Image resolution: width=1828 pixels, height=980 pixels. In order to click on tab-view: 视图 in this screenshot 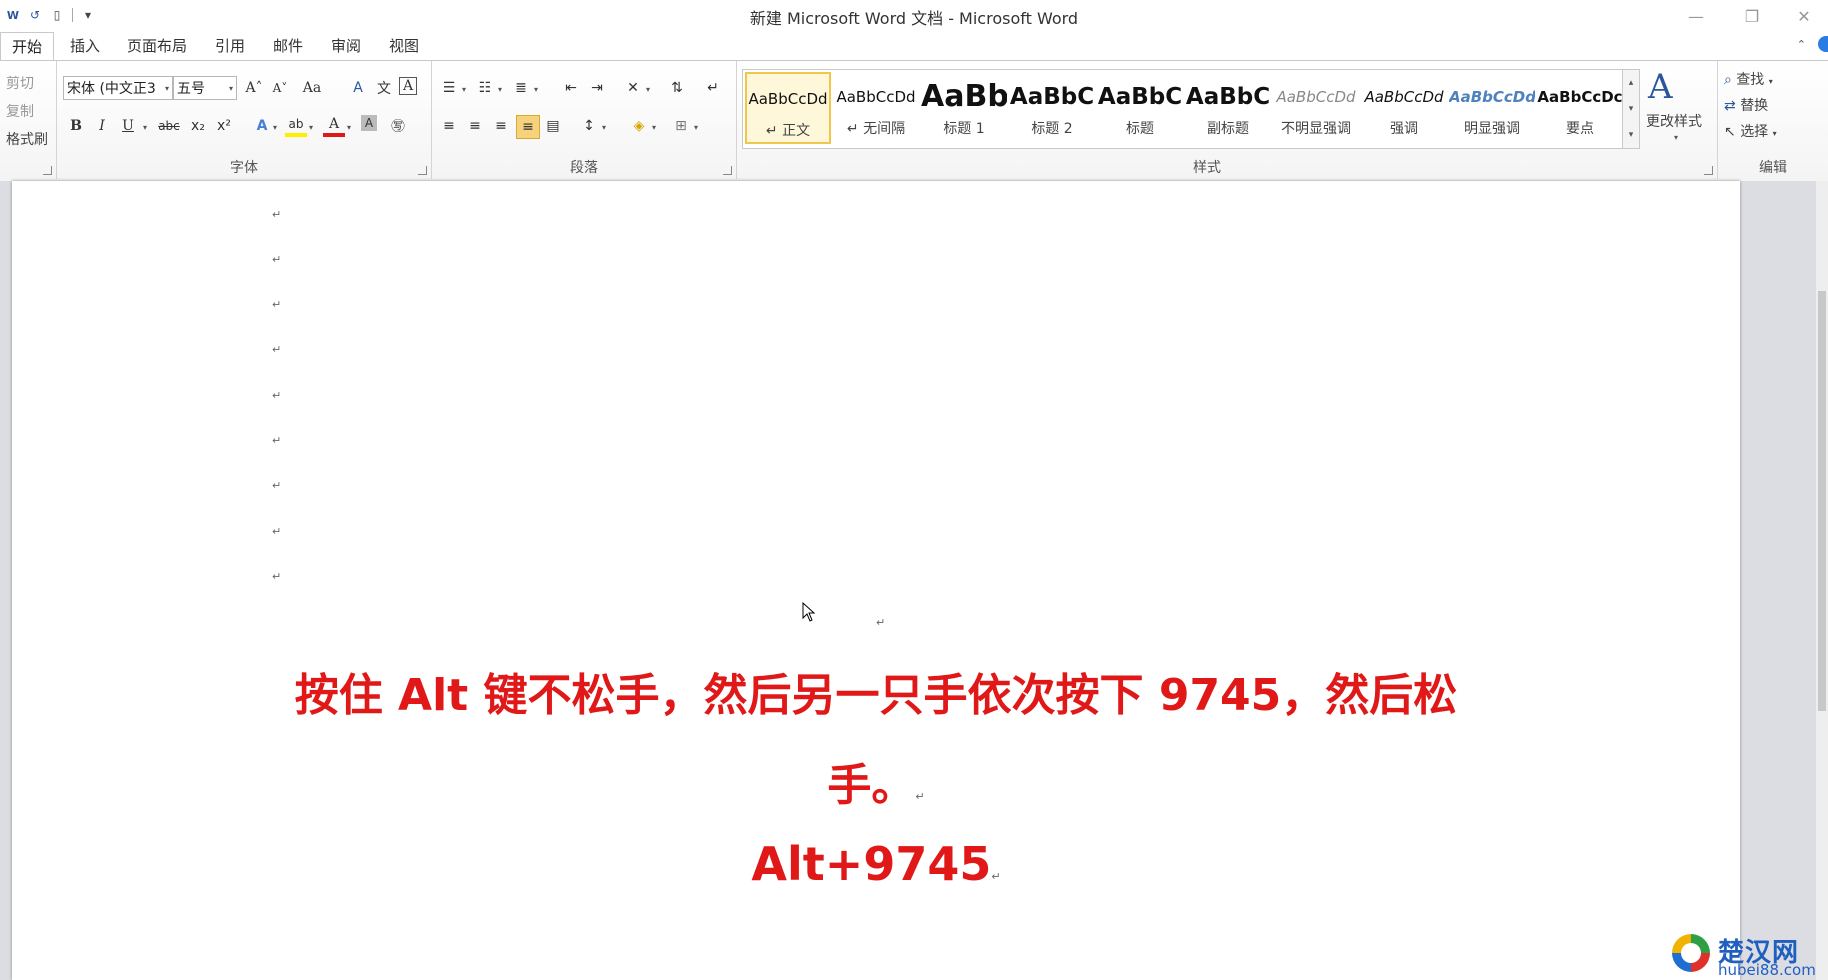, I will do `click(404, 46)`.